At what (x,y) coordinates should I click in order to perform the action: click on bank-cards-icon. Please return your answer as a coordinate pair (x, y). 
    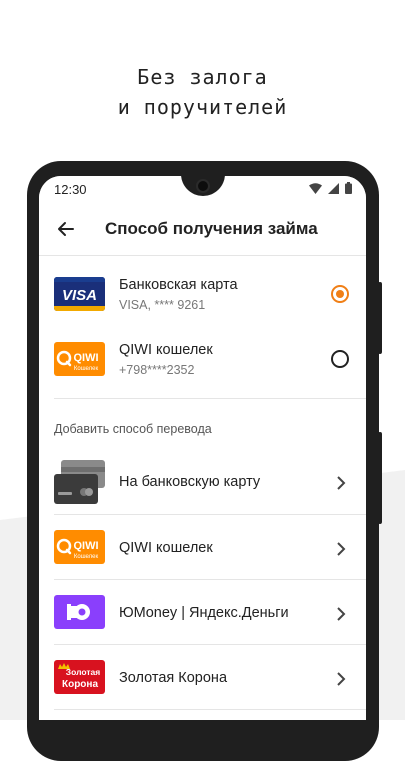
    Looking at the image, I should click on (79, 482).